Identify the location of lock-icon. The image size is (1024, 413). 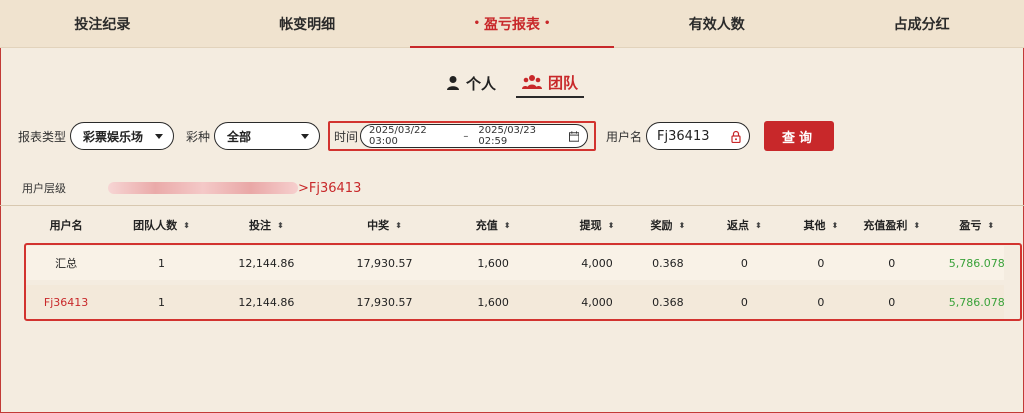
(736, 136).